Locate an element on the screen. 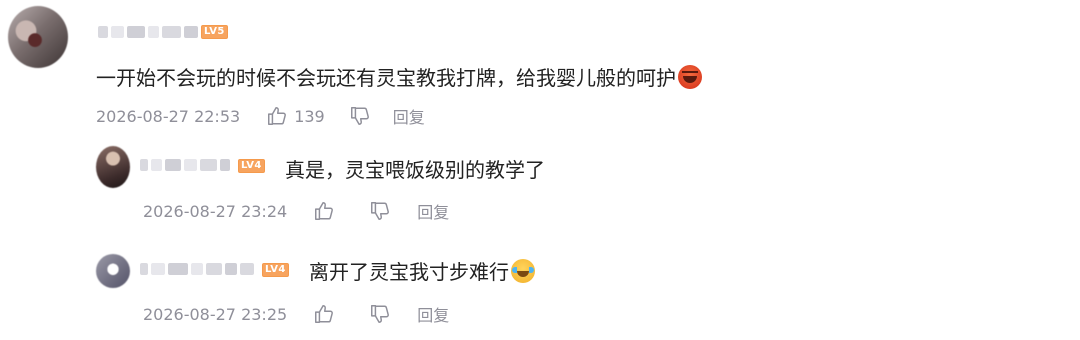 This screenshot has width=1080, height=340. comment-meta: 2026-08-27 23:25 回复 is located at coordinates (296, 314).